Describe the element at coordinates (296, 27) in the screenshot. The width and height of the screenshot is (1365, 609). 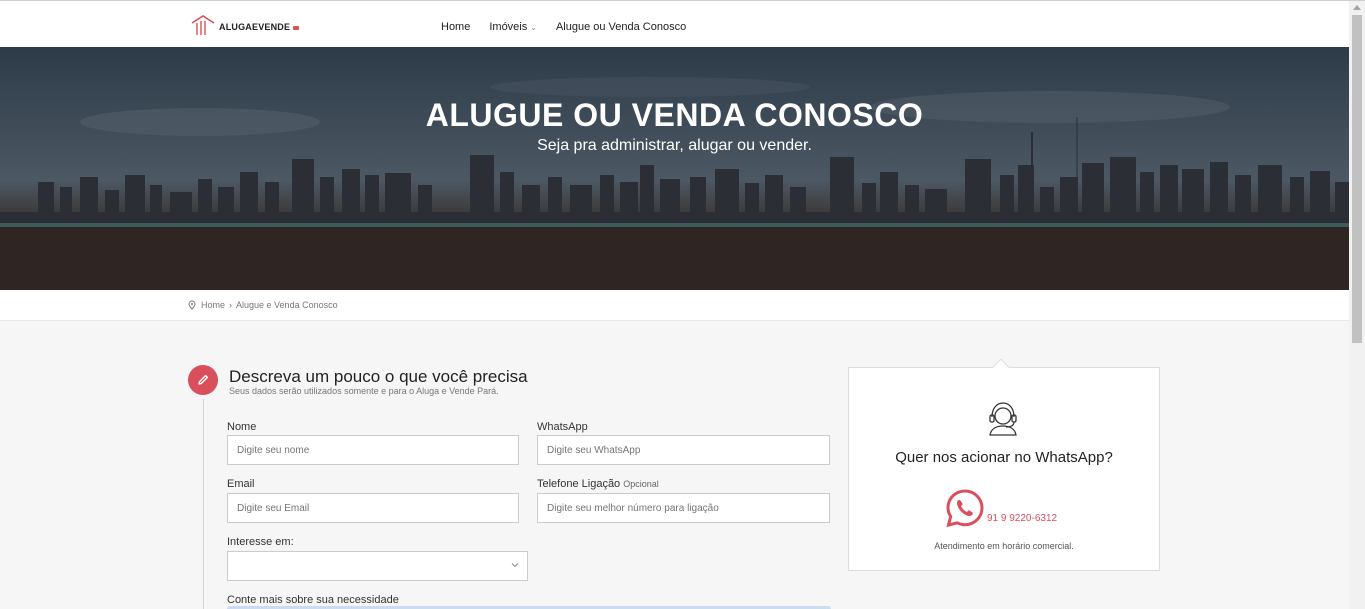
I see `logo-mark` at that location.